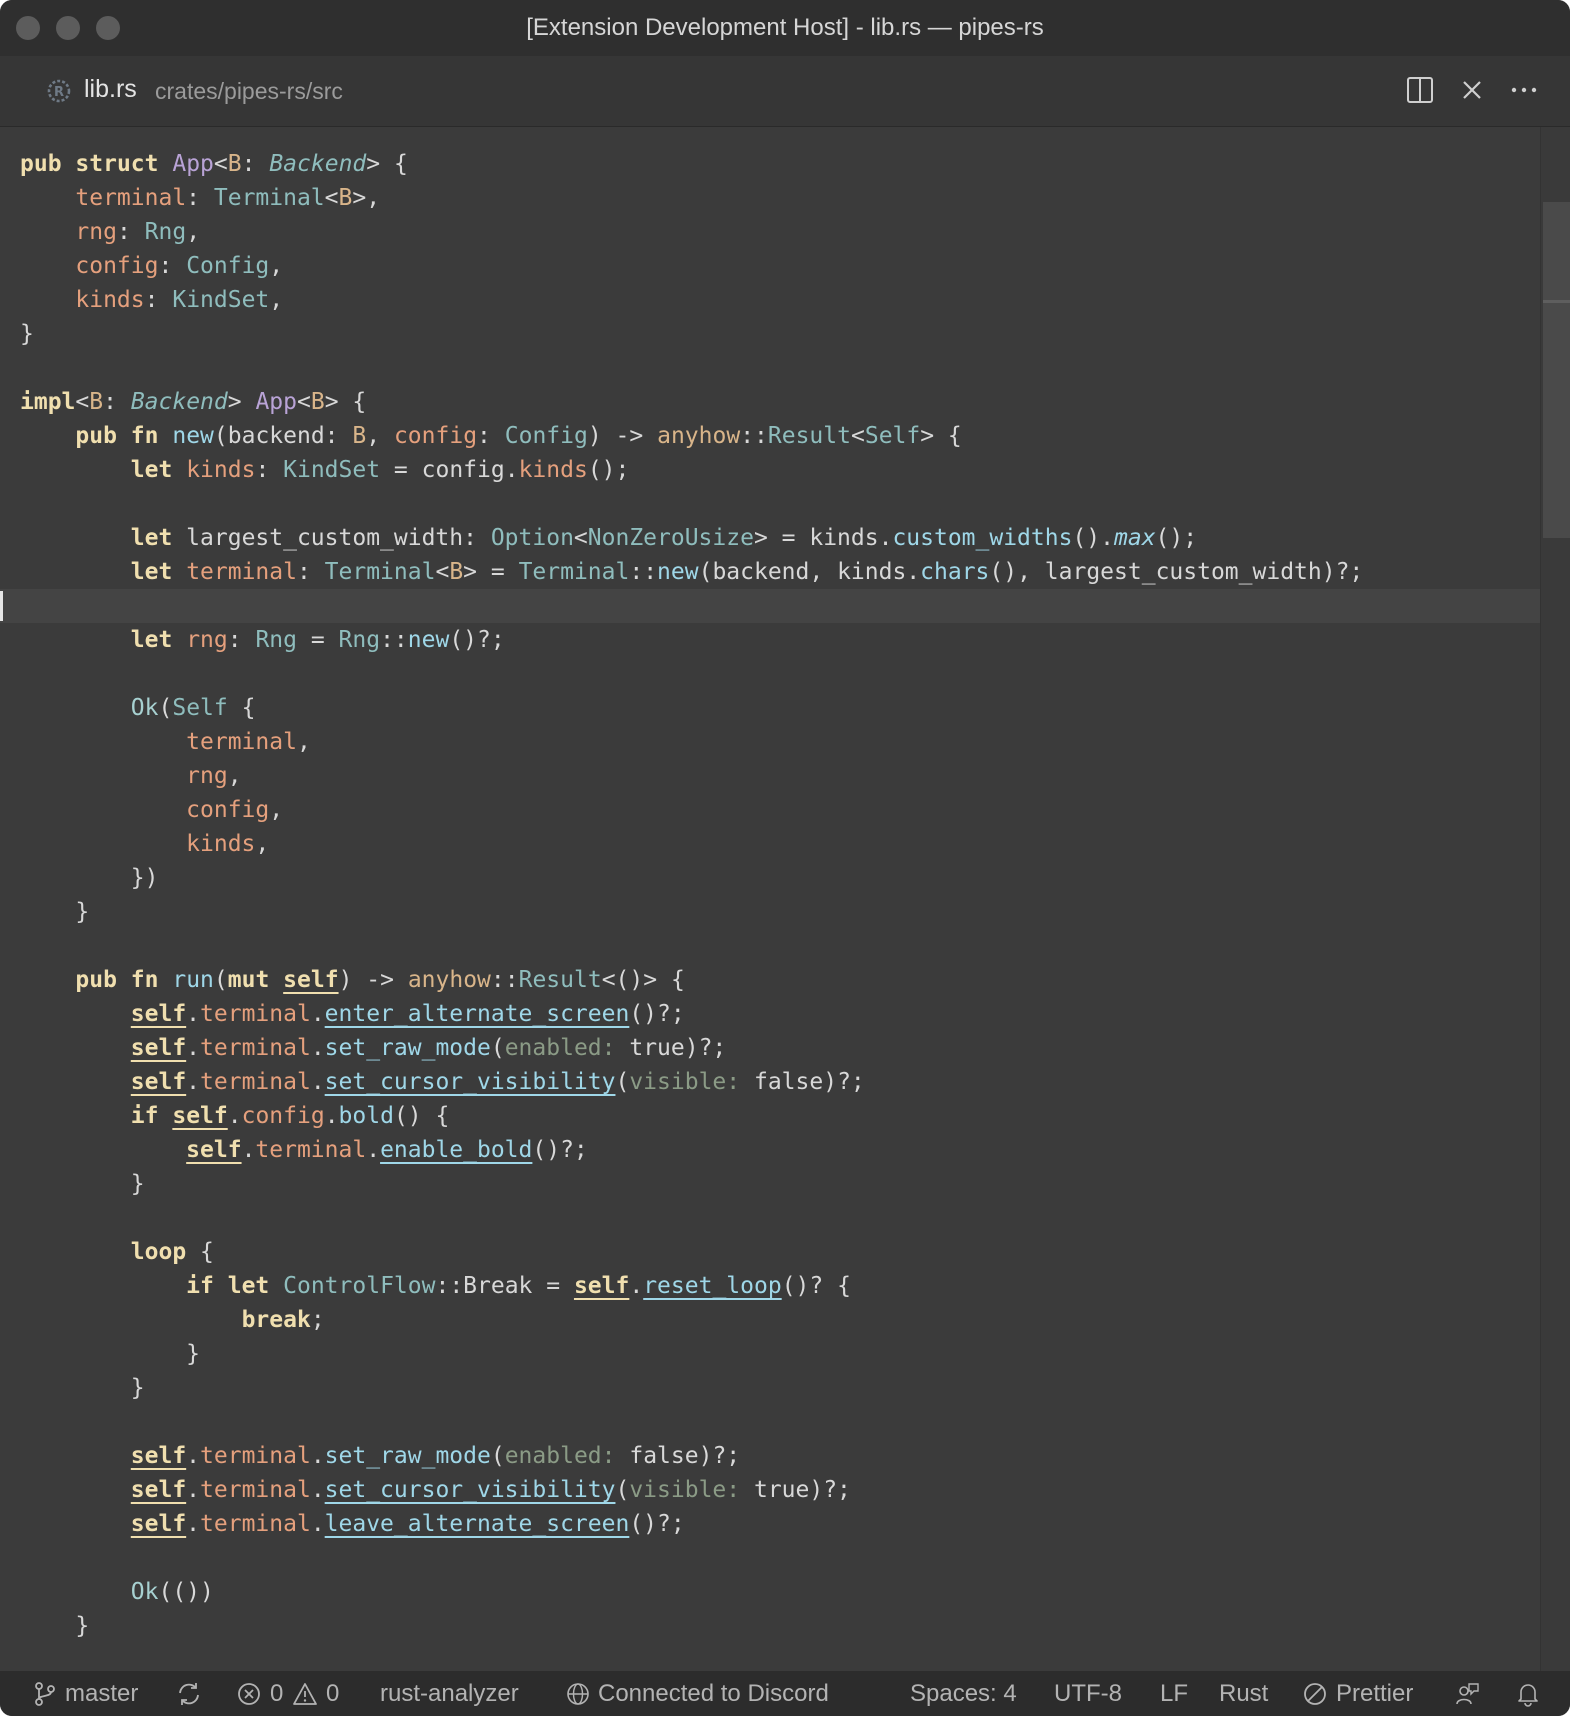 The image size is (1570, 1716). Describe the element at coordinates (45, 1694) in the screenshot. I see `git-branch-icon` at that location.